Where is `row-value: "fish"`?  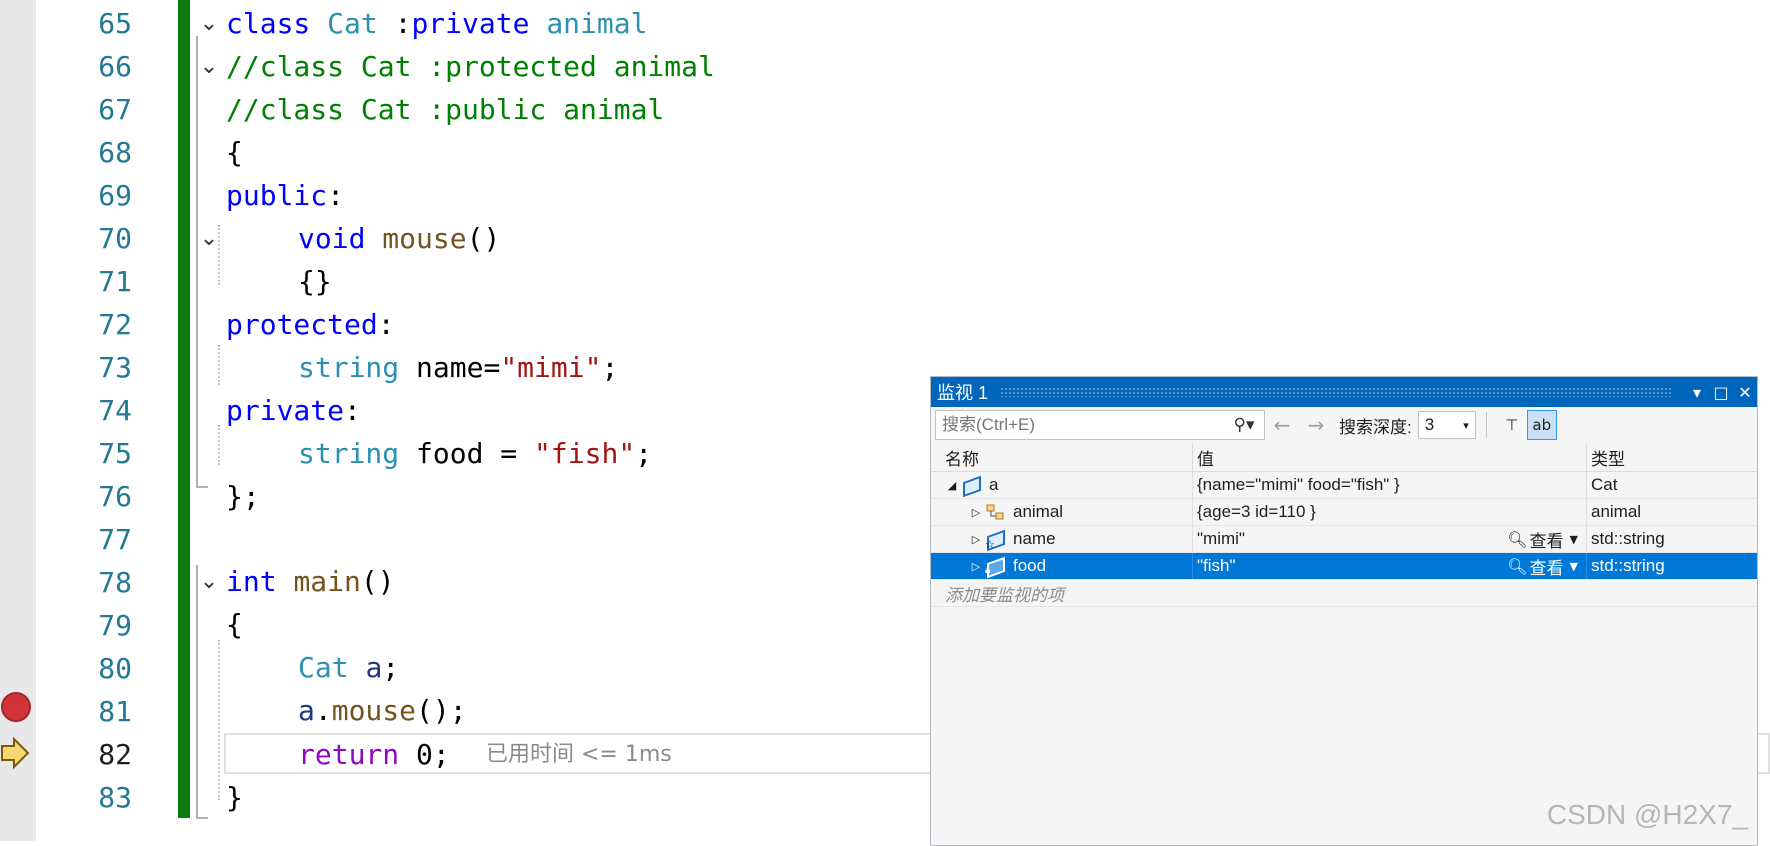 row-value: "fish" is located at coordinates (1216, 565).